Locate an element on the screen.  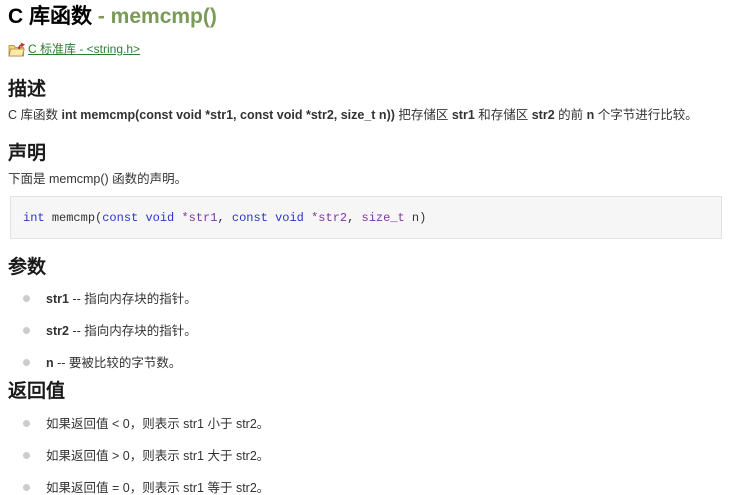
code-type: size_t is located at coordinates (383, 218).